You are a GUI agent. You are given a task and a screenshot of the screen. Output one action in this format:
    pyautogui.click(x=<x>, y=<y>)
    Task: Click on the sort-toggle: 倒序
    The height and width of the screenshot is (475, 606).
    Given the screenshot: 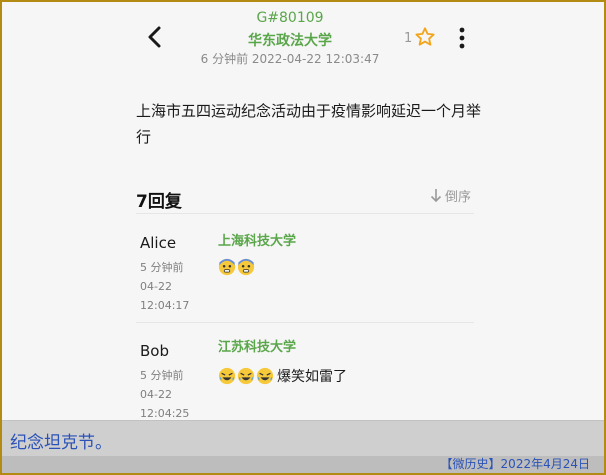 What is the action you would take?
    pyautogui.click(x=450, y=195)
    